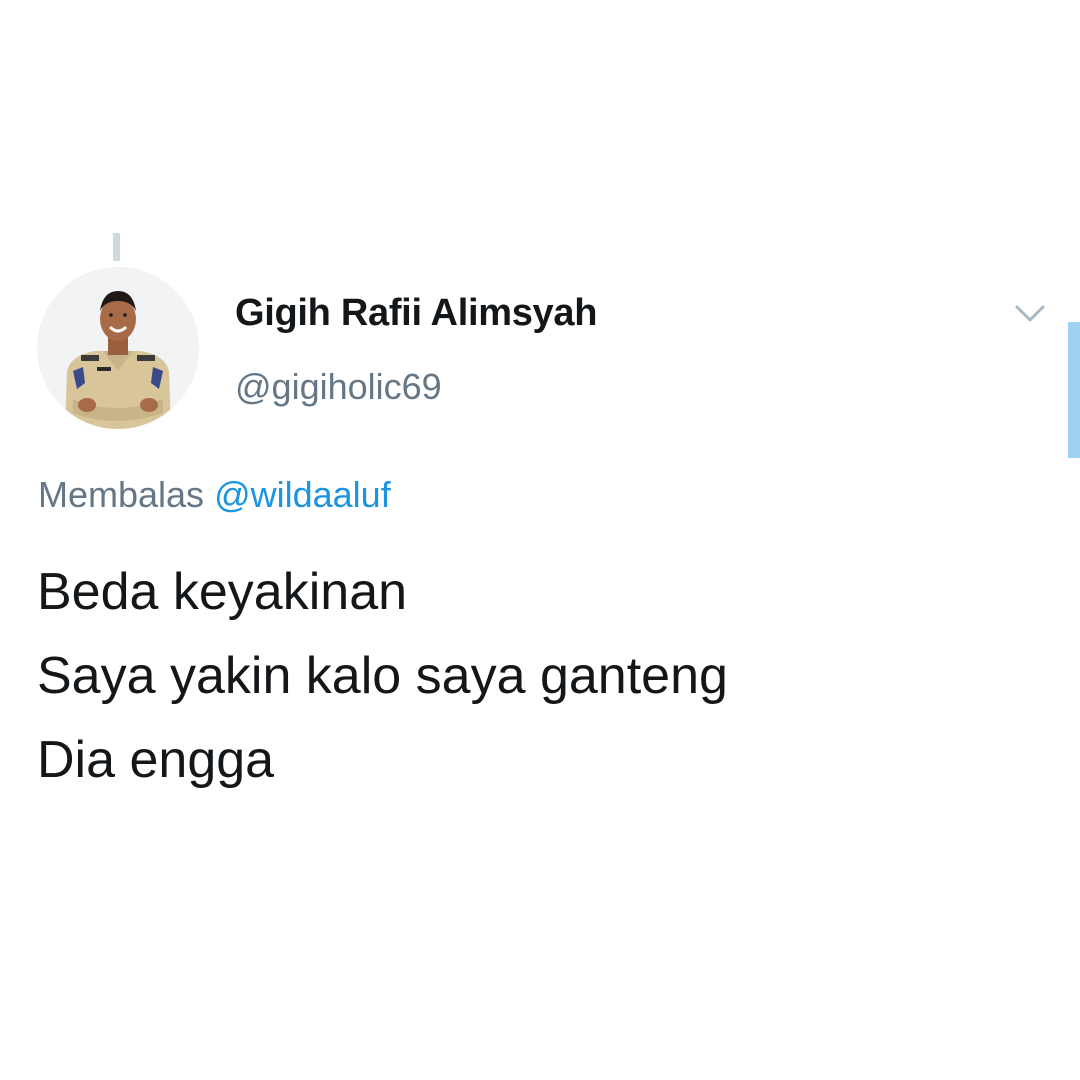  What do you see at coordinates (116, 247) in the screenshot?
I see `thread-connector-line` at bounding box center [116, 247].